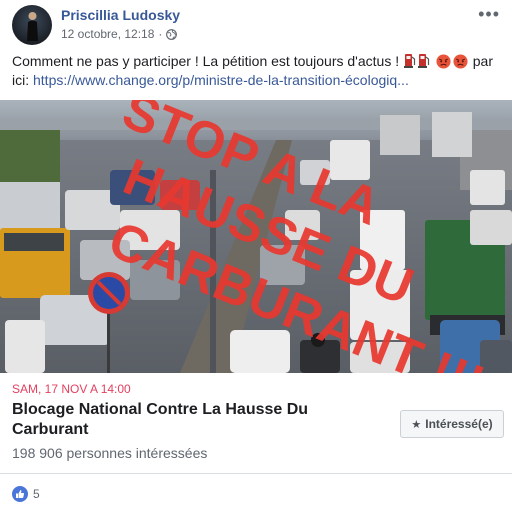 The width and height of the screenshot is (512, 524). I want to click on event-date: SAM, 17 NOV A 14:00, so click(71, 389).